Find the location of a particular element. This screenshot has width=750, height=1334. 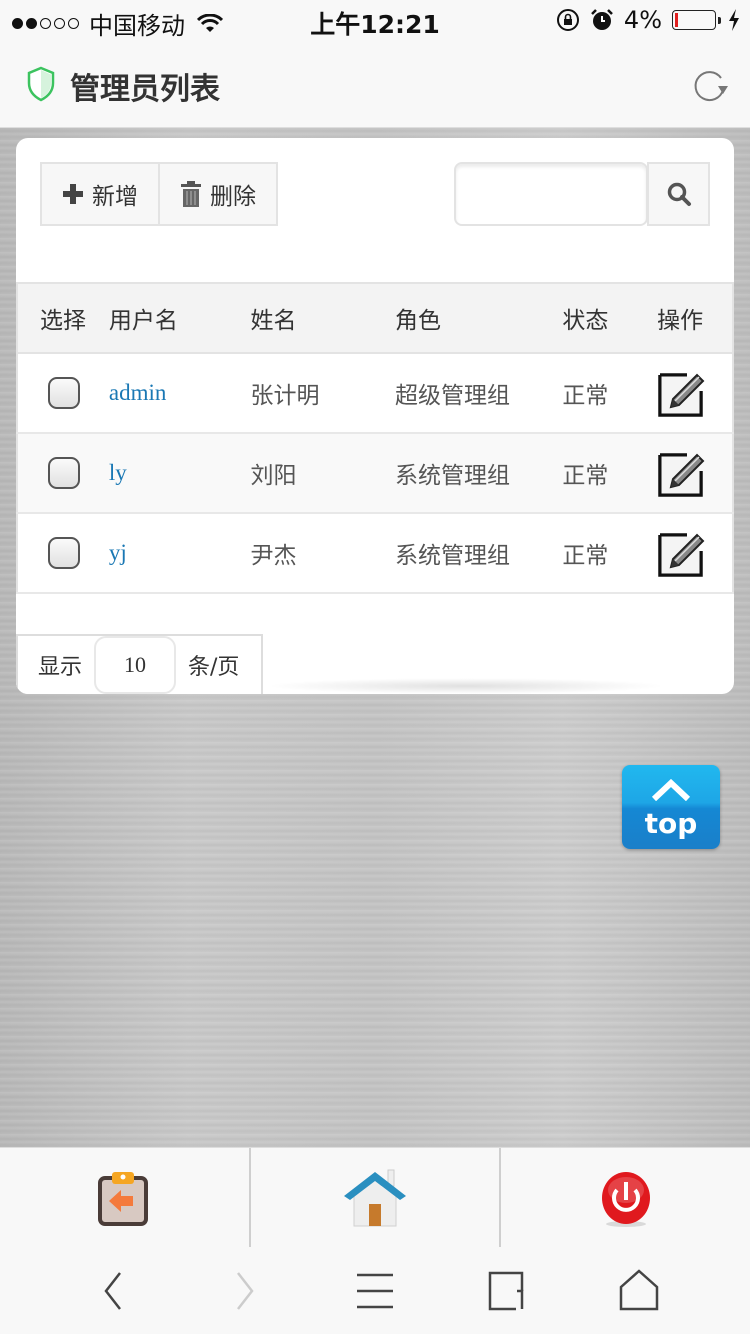

column-header-name: 姓名 is located at coordinates (322, 318).